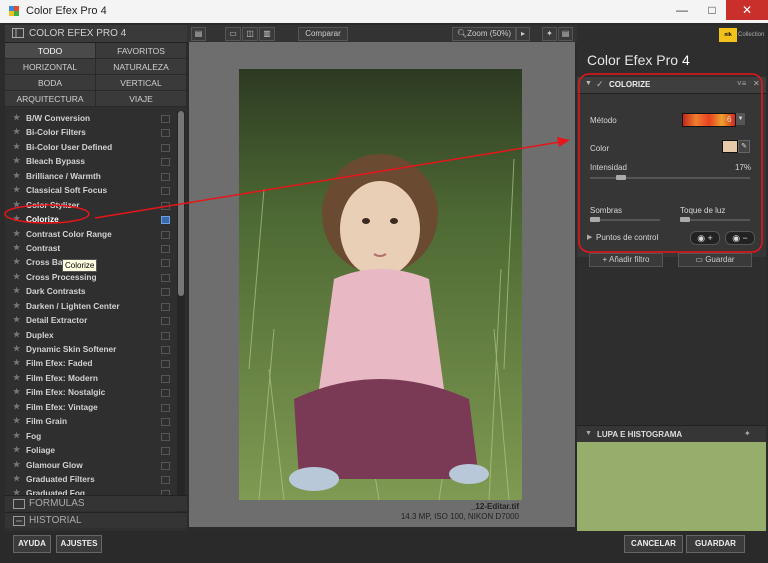  Describe the element at coordinates (90, 407) in the screenshot. I see `filter-list-item: ★ Film Efex: Vintage` at that location.